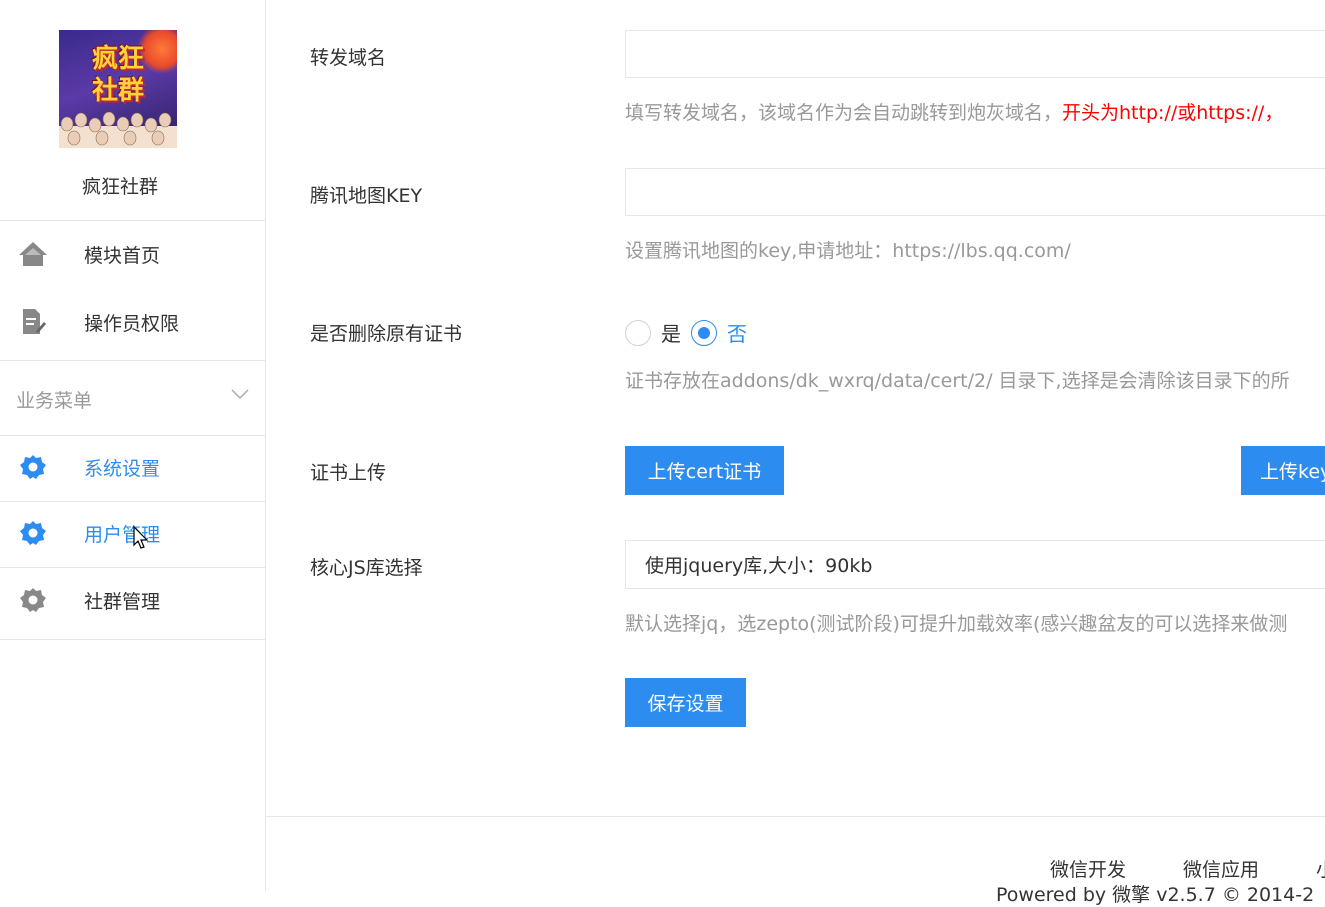 Image resolution: width=1325 pixels, height=907 pixels. What do you see at coordinates (142, 539) in the screenshot?
I see `mouse-cursor-icon` at bounding box center [142, 539].